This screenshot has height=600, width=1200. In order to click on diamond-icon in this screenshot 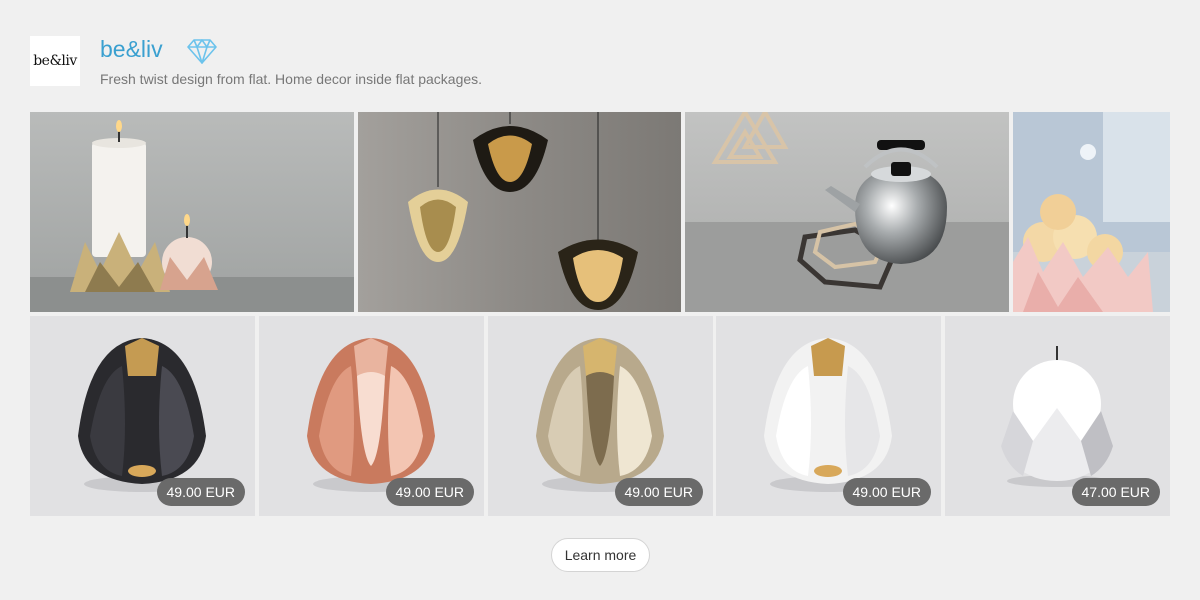, I will do `click(202, 51)`.